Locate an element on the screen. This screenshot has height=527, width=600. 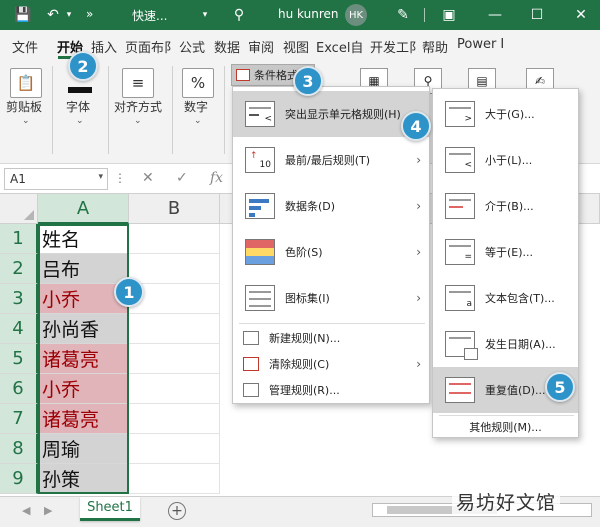
minimize-icon: — is located at coordinates (495, 15).